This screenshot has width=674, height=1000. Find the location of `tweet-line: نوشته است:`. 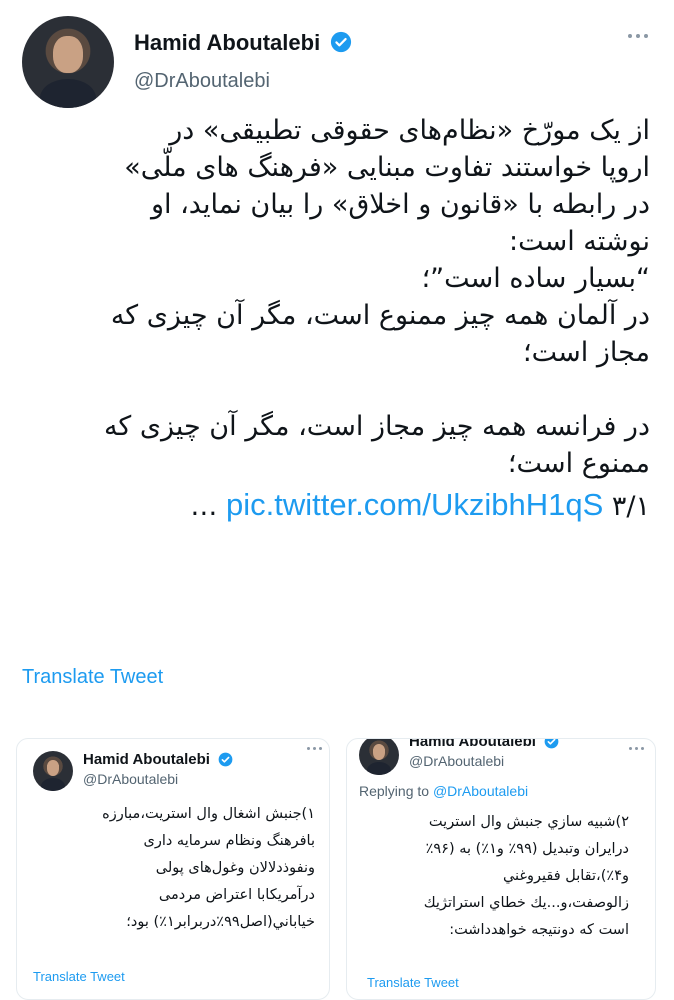

tweet-line: نوشته است: is located at coordinates (579, 241).